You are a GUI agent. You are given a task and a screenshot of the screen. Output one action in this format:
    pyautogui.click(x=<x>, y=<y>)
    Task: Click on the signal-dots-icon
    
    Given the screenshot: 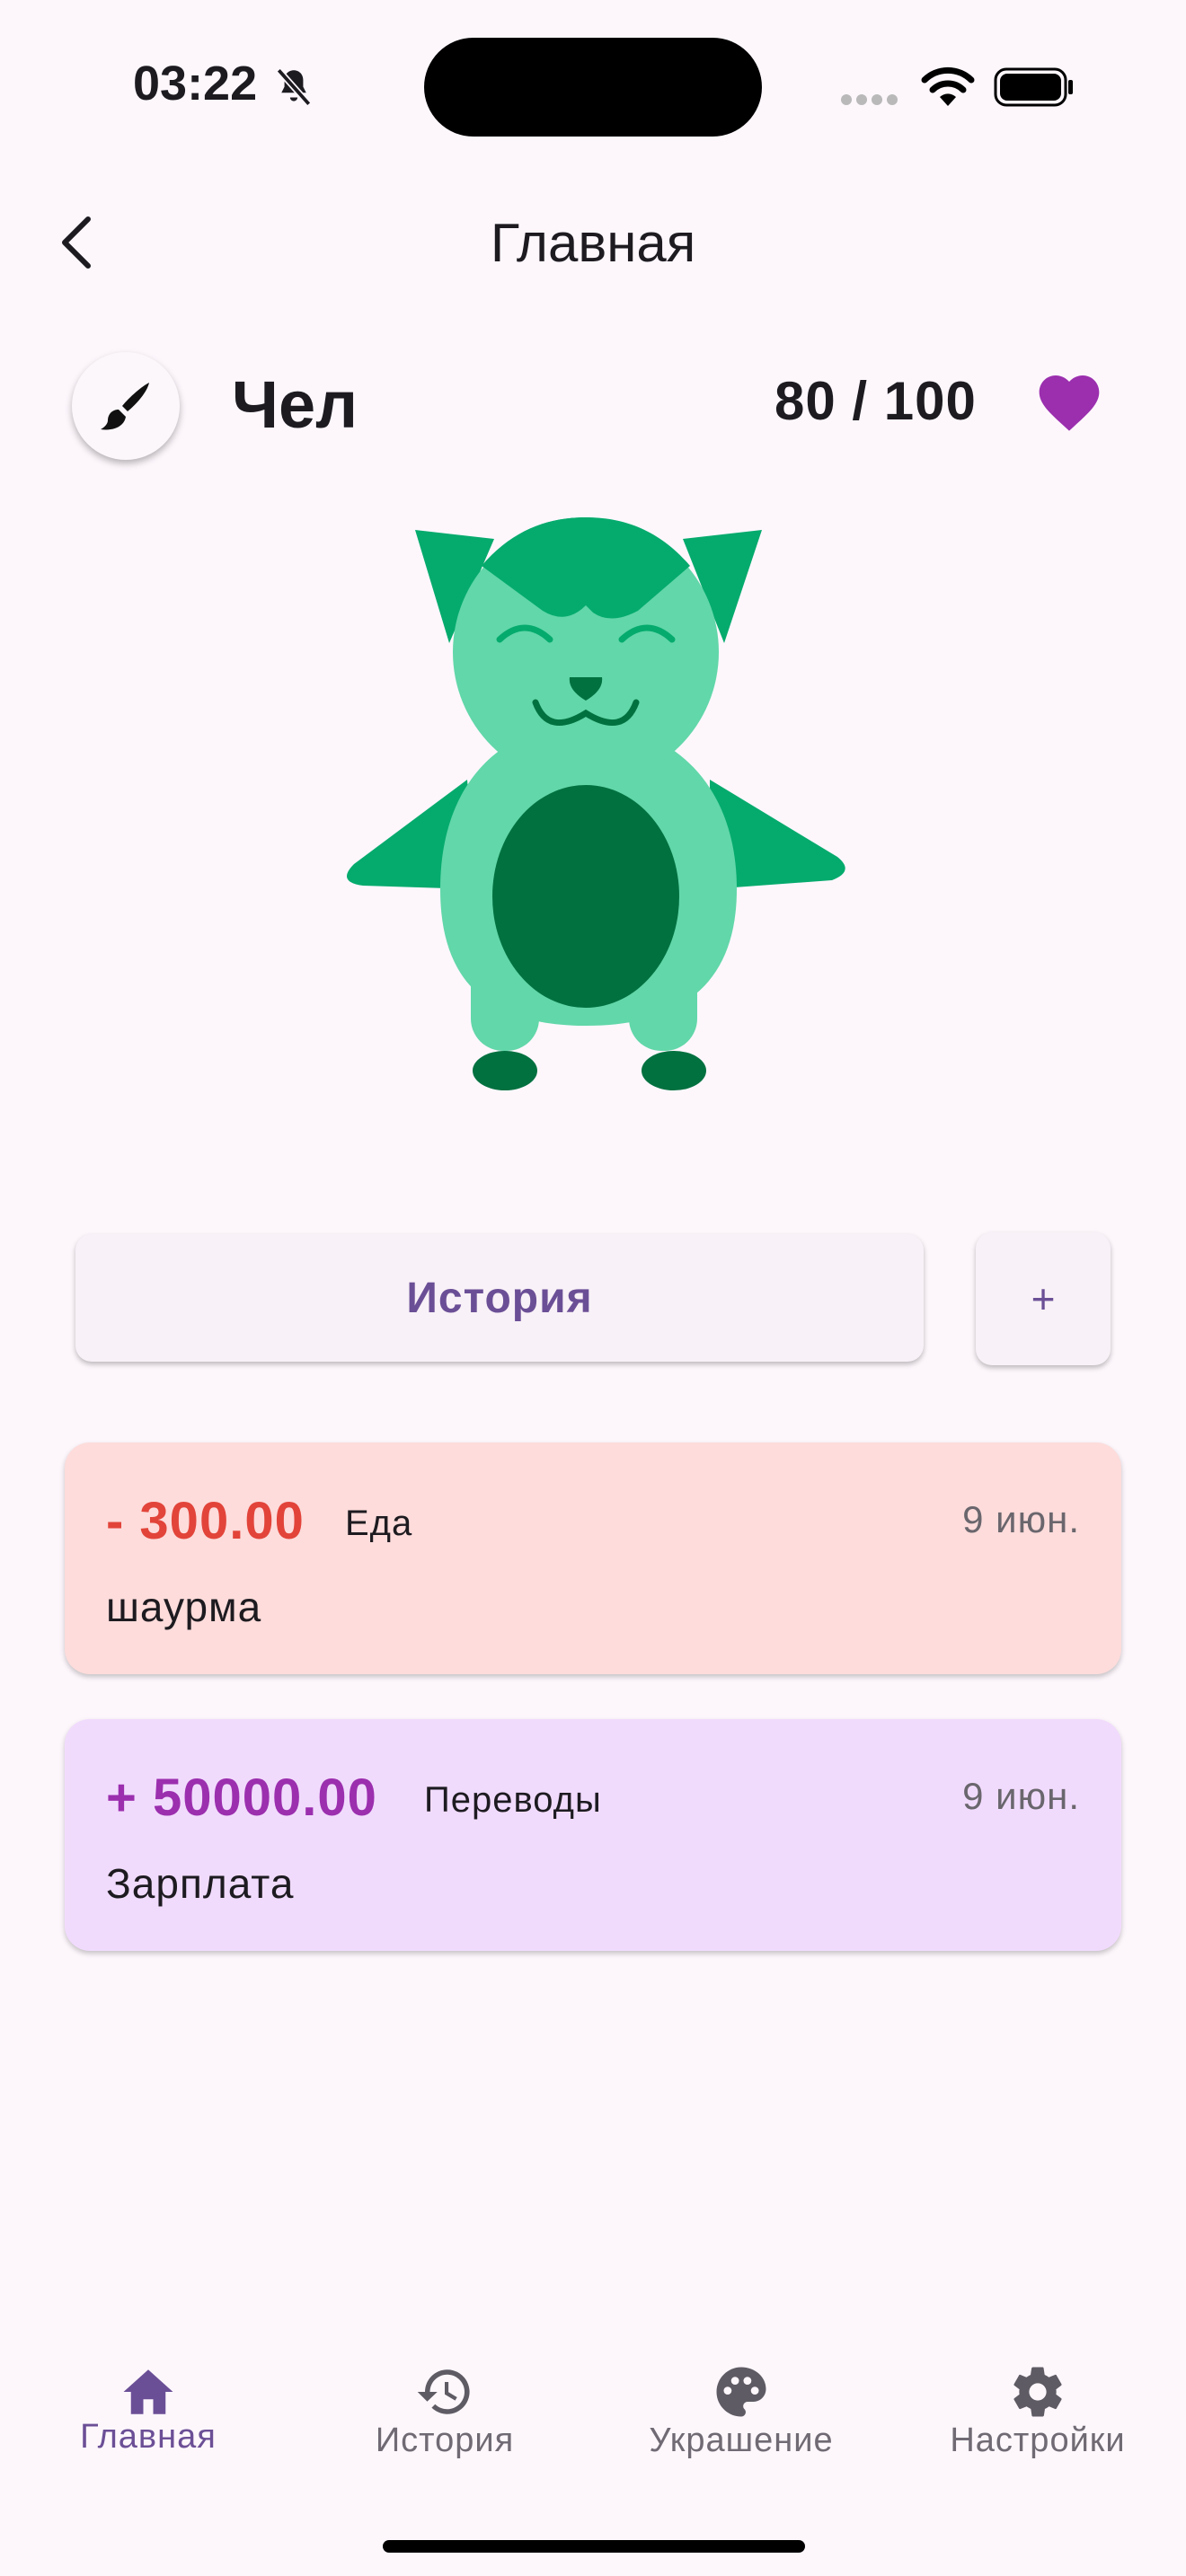 What is the action you would take?
    pyautogui.click(x=871, y=101)
    